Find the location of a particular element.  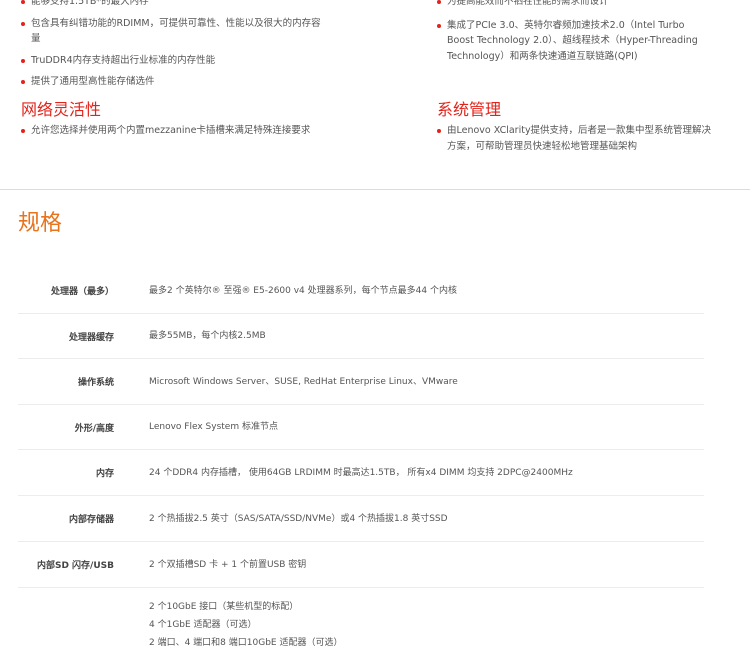

spec-value: 2 端口、4 端口和8 端口10GbE 适配器（可选） is located at coordinates (246, 643).